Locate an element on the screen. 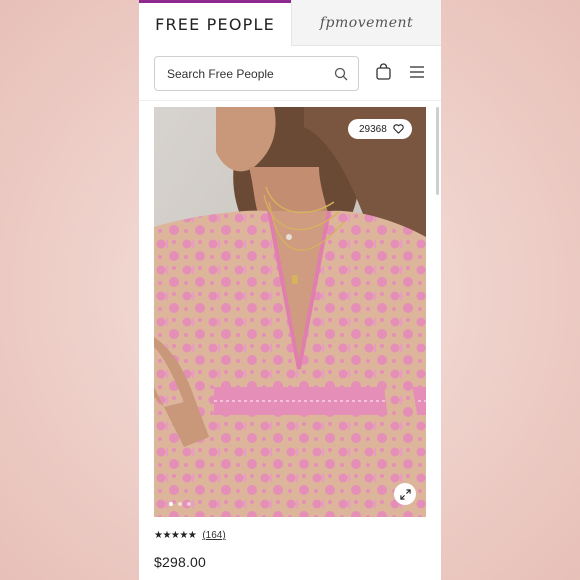 The width and height of the screenshot is (580, 580). product-price: $298.00 is located at coordinates (180, 562).